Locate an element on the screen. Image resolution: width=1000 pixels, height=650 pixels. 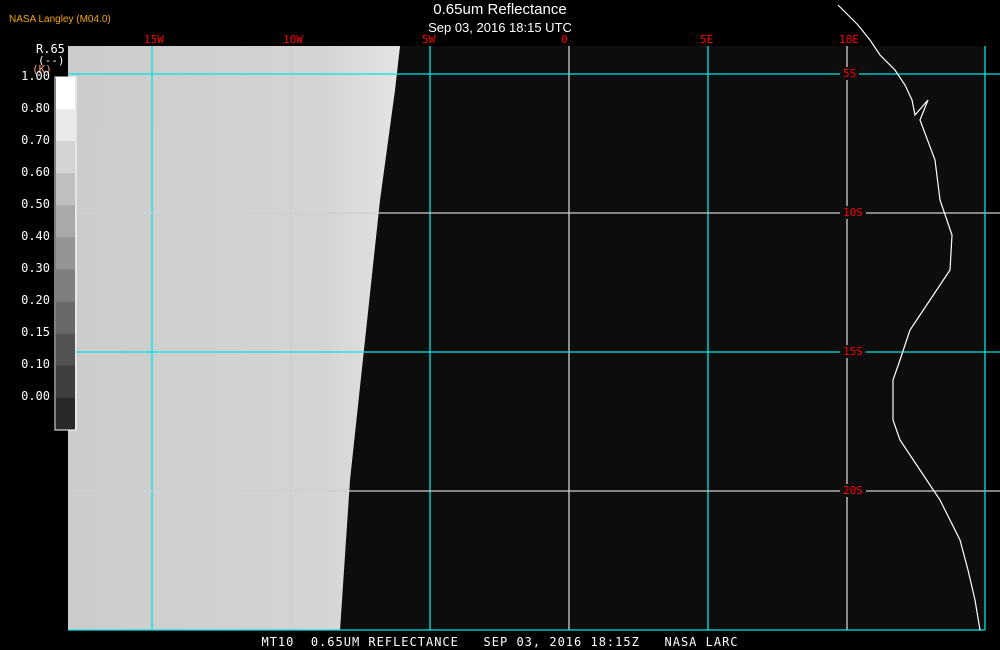
lon-label: 15W is located at coordinates (154, 39).